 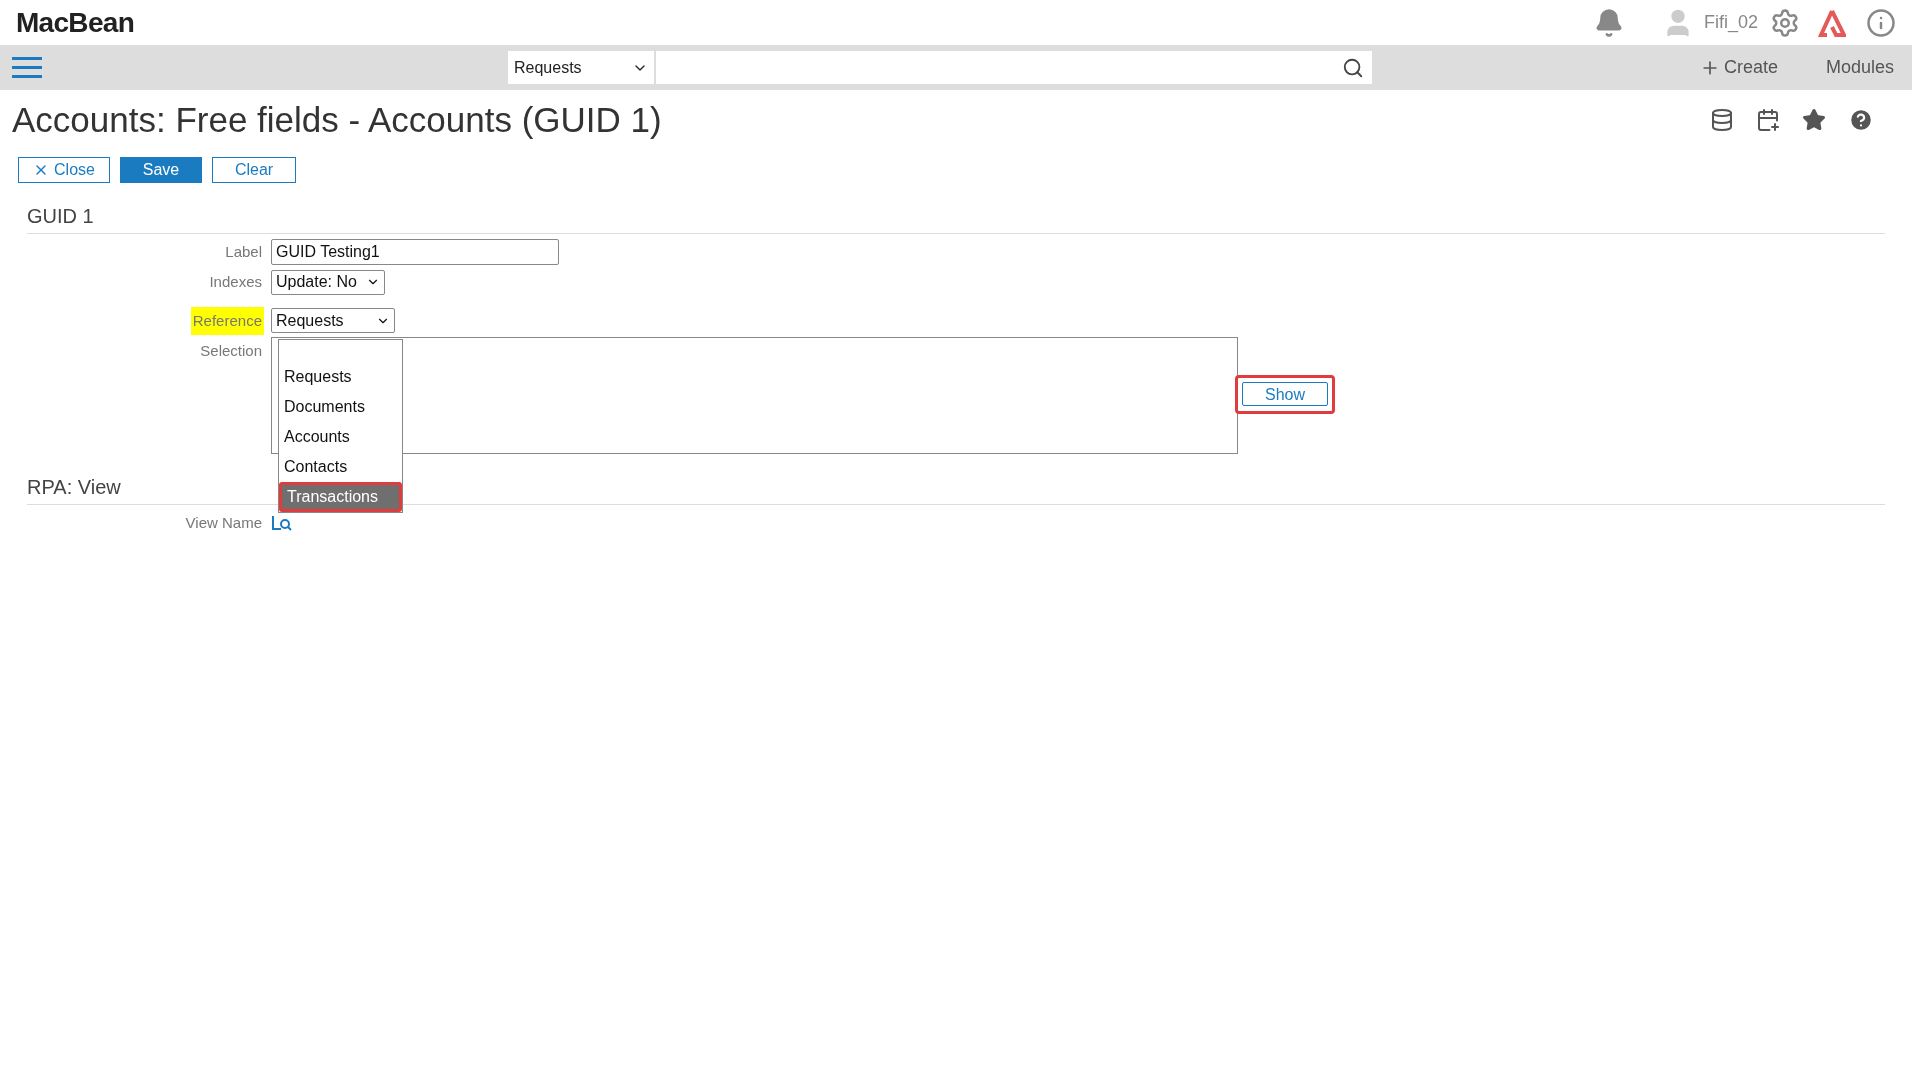 I want to click on dropdown-option: Requests, so click(x=340, y=377).